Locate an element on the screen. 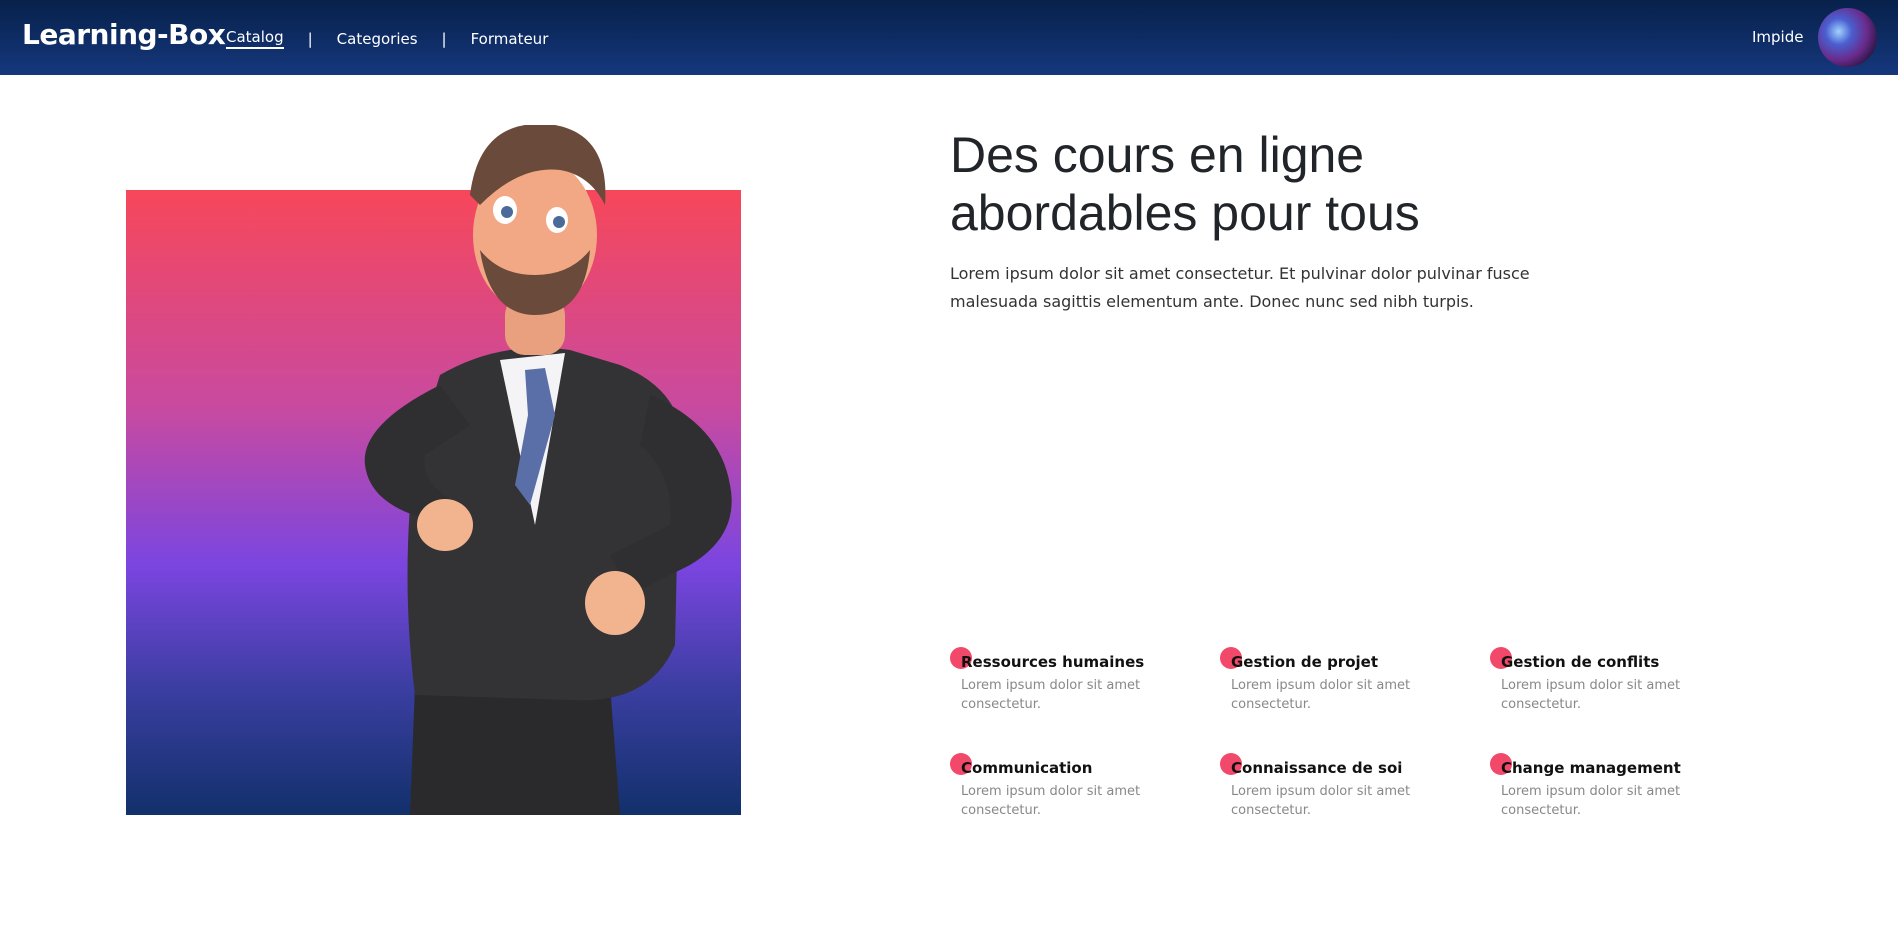 Image resolution: width=1898 pixels, height=942 pixels. businessman-illustration is located at coordinates (548, 470).